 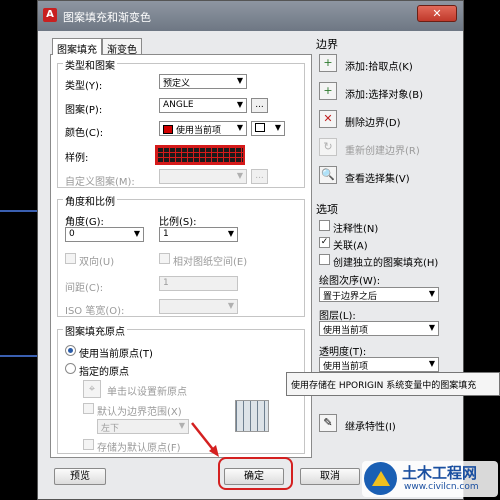 I want to click on pattern-select: ANGLE ▼, so click(x=203, y=105).